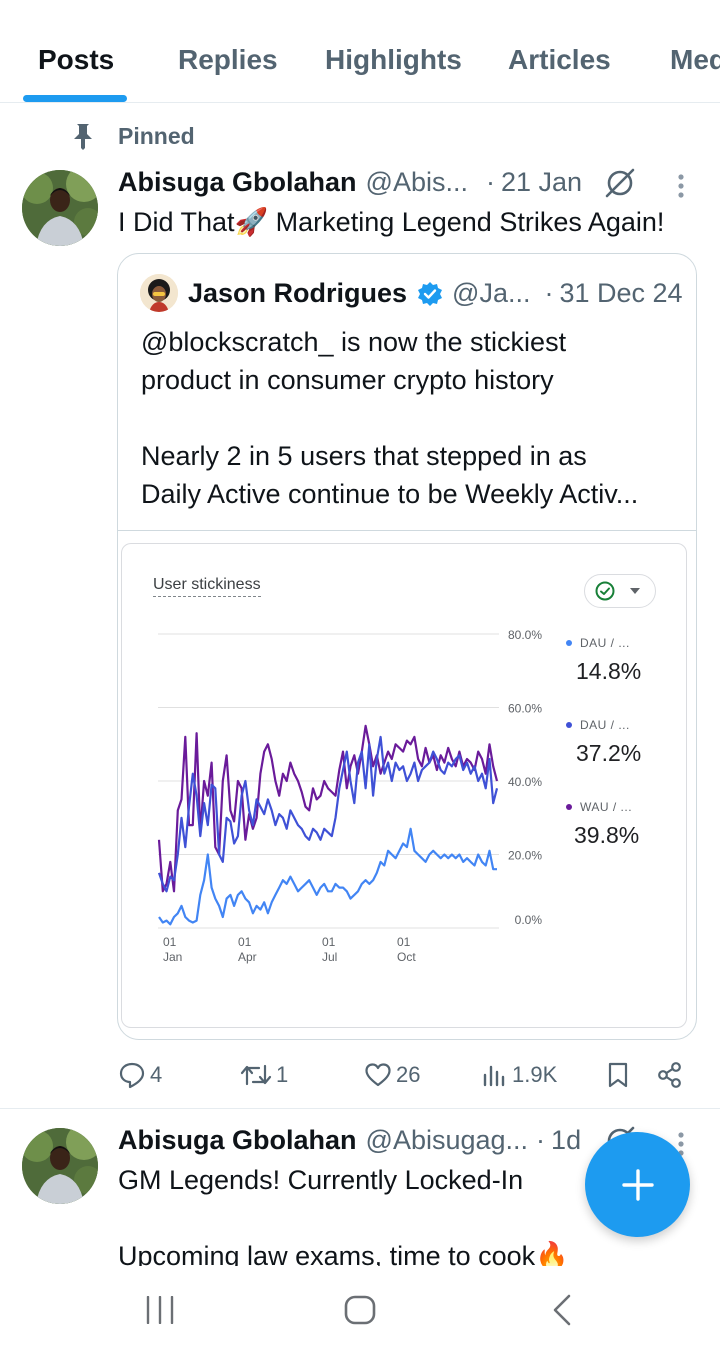 This screenshot has width=720, height=1357. I want to click on tweet-header: Abisuga Gbolahan @Abisugag... · 1d, so click(349, 1140).